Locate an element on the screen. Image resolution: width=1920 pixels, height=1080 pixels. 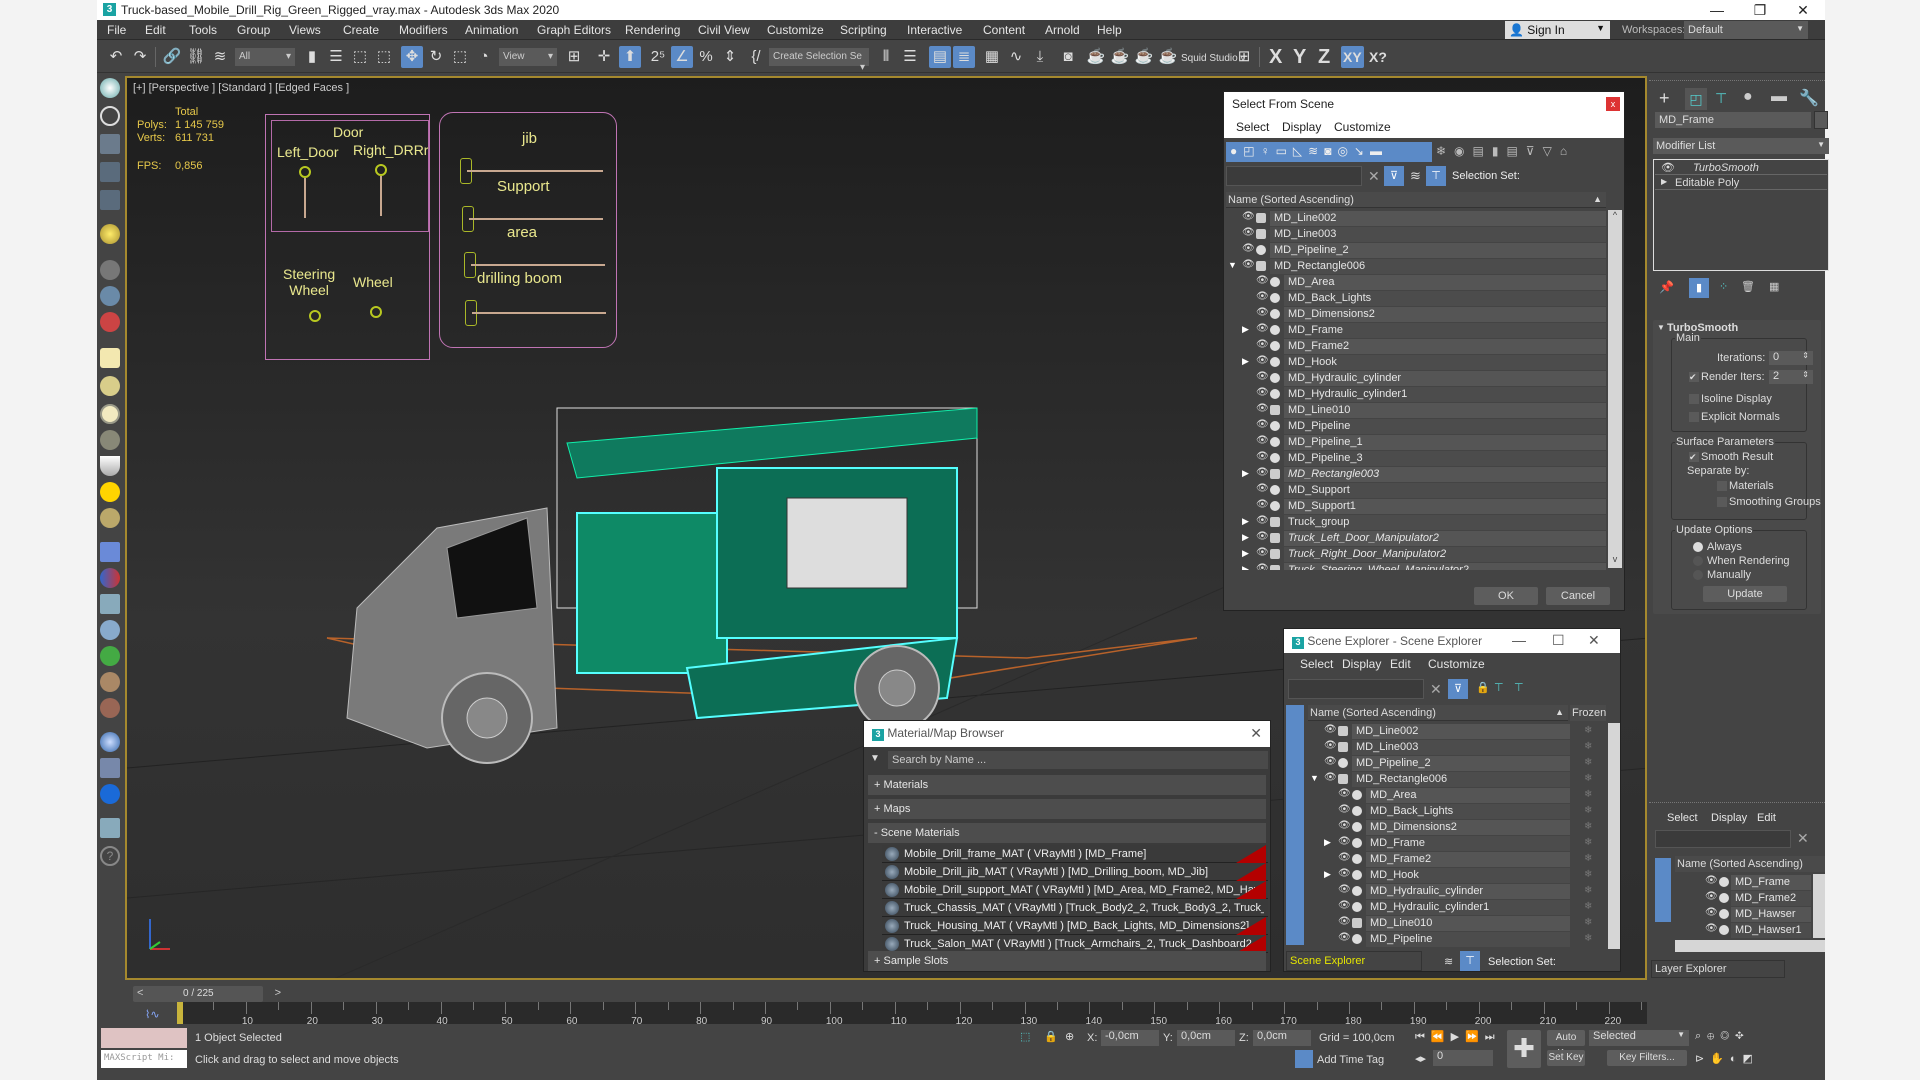
proxy-icon is located at coordinates (110, 604).